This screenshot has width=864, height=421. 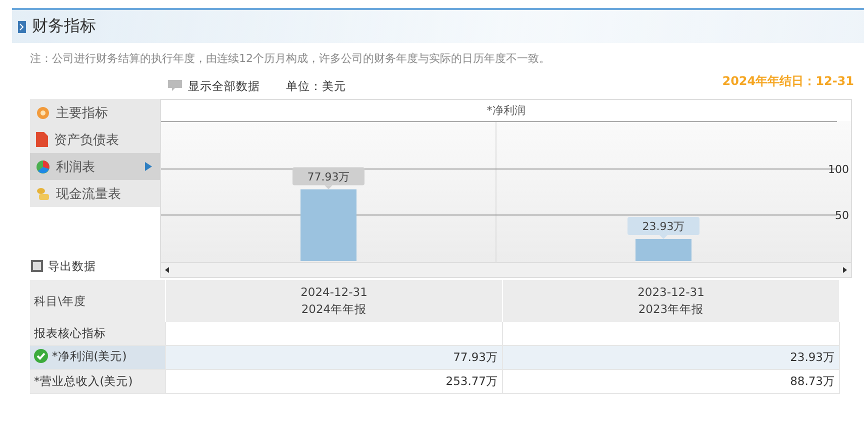 I want to click on table-cell: 23.93万, so click(x=671, y=358).